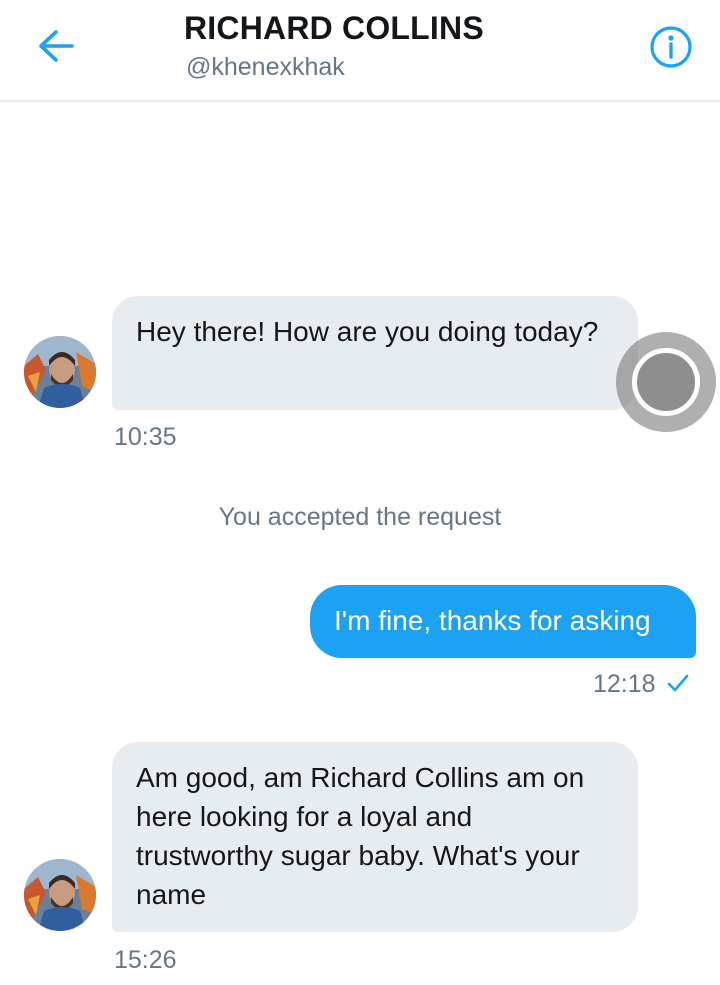 The width and height of the screenshot is (720, 985). What do you see at coordinates (677, 683) in the screenshot?
I see `checkmark-icon` at bounding box center [677, 683].